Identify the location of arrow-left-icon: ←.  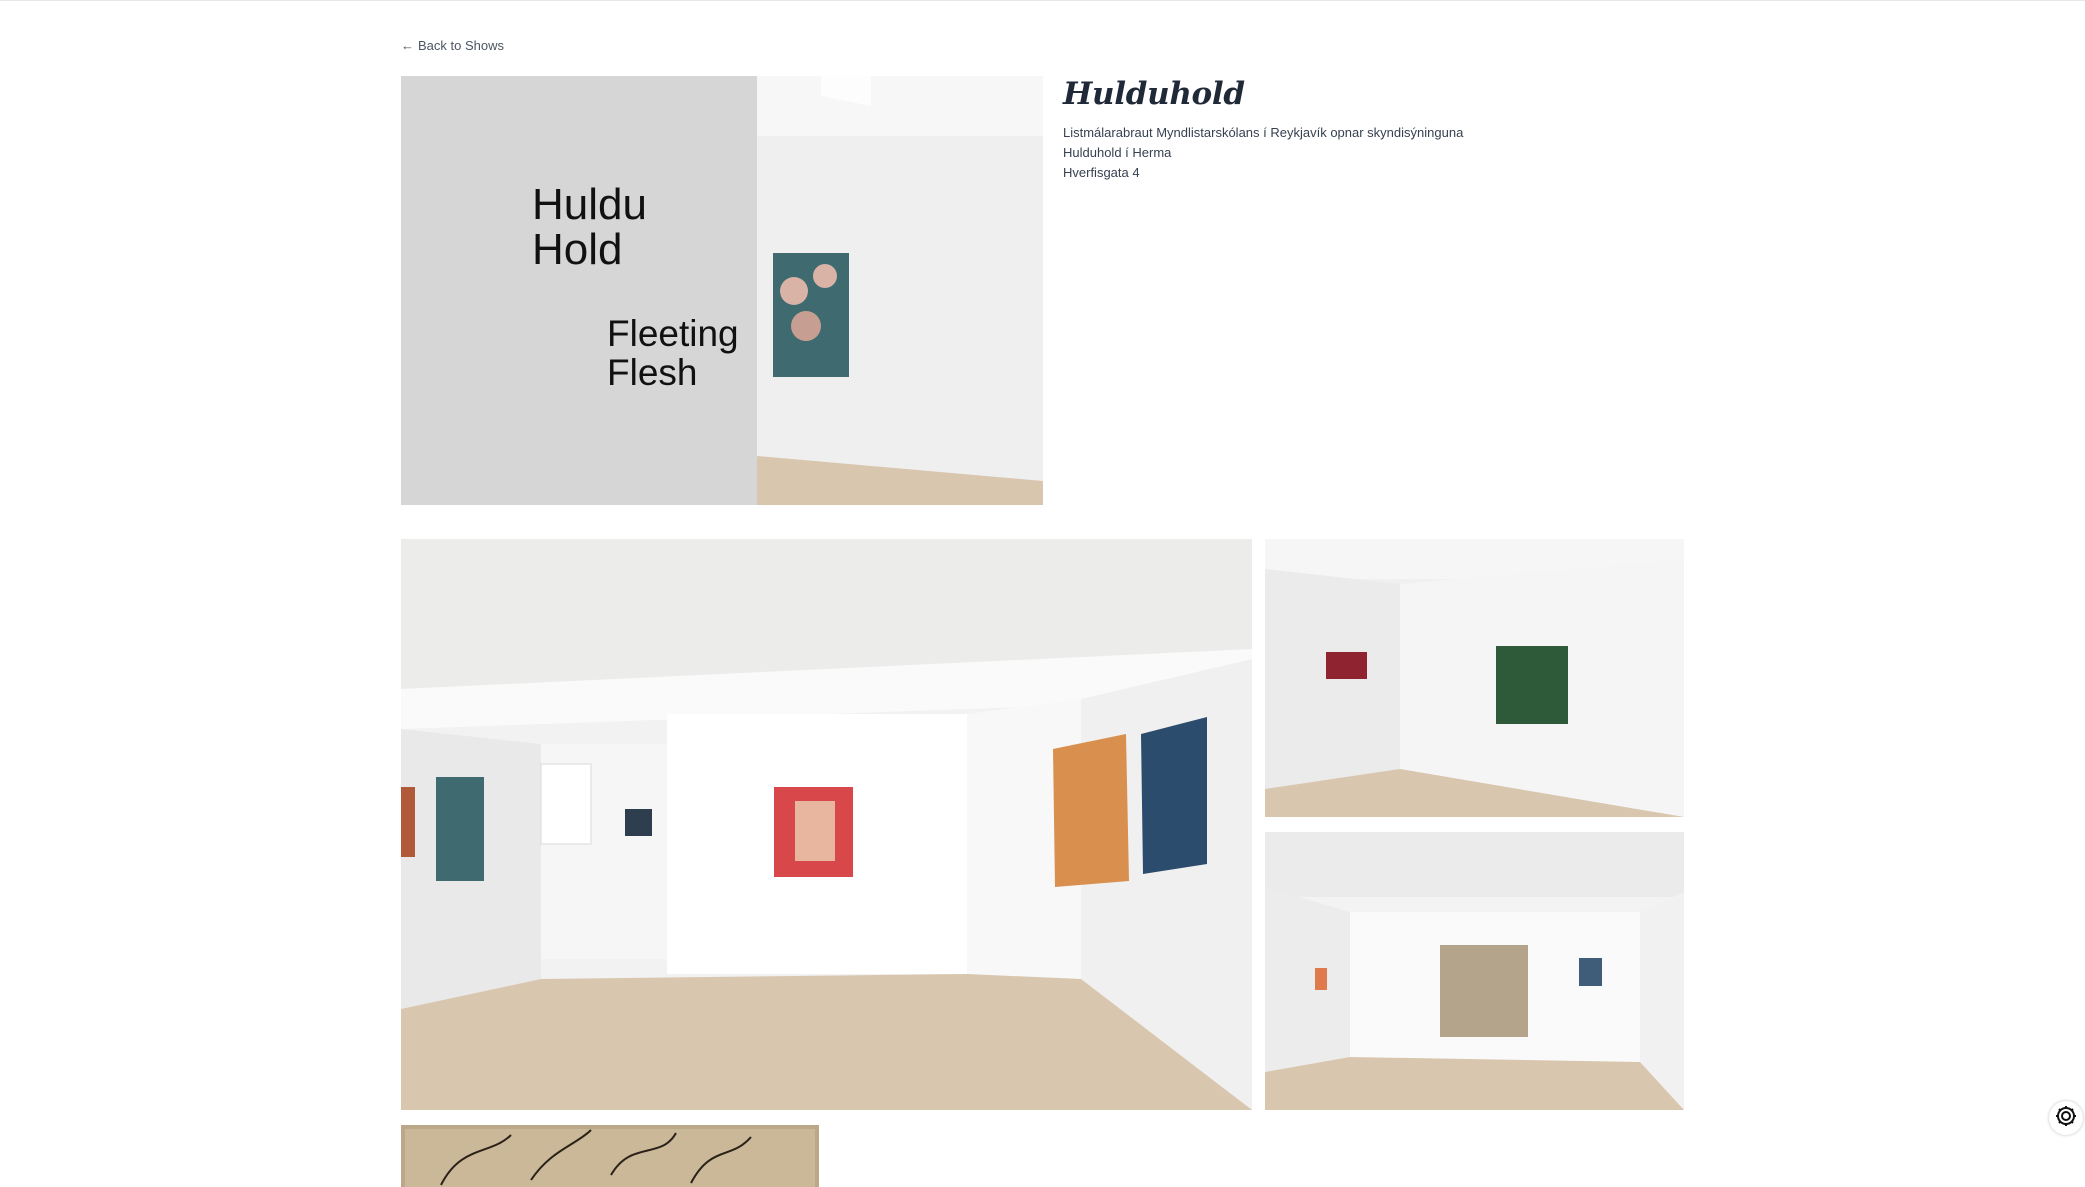
(407, 45).